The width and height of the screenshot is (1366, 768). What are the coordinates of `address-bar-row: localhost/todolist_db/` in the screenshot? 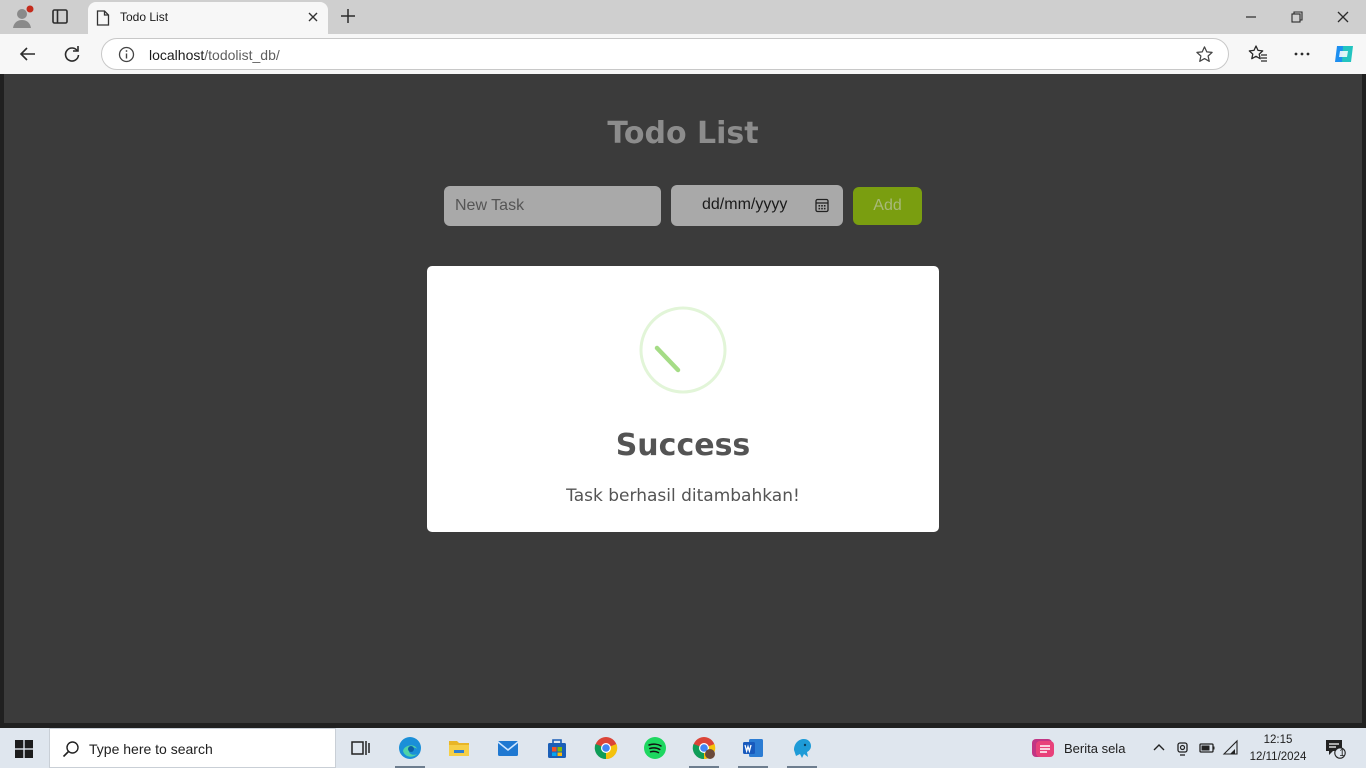 It's located at (683, 54).